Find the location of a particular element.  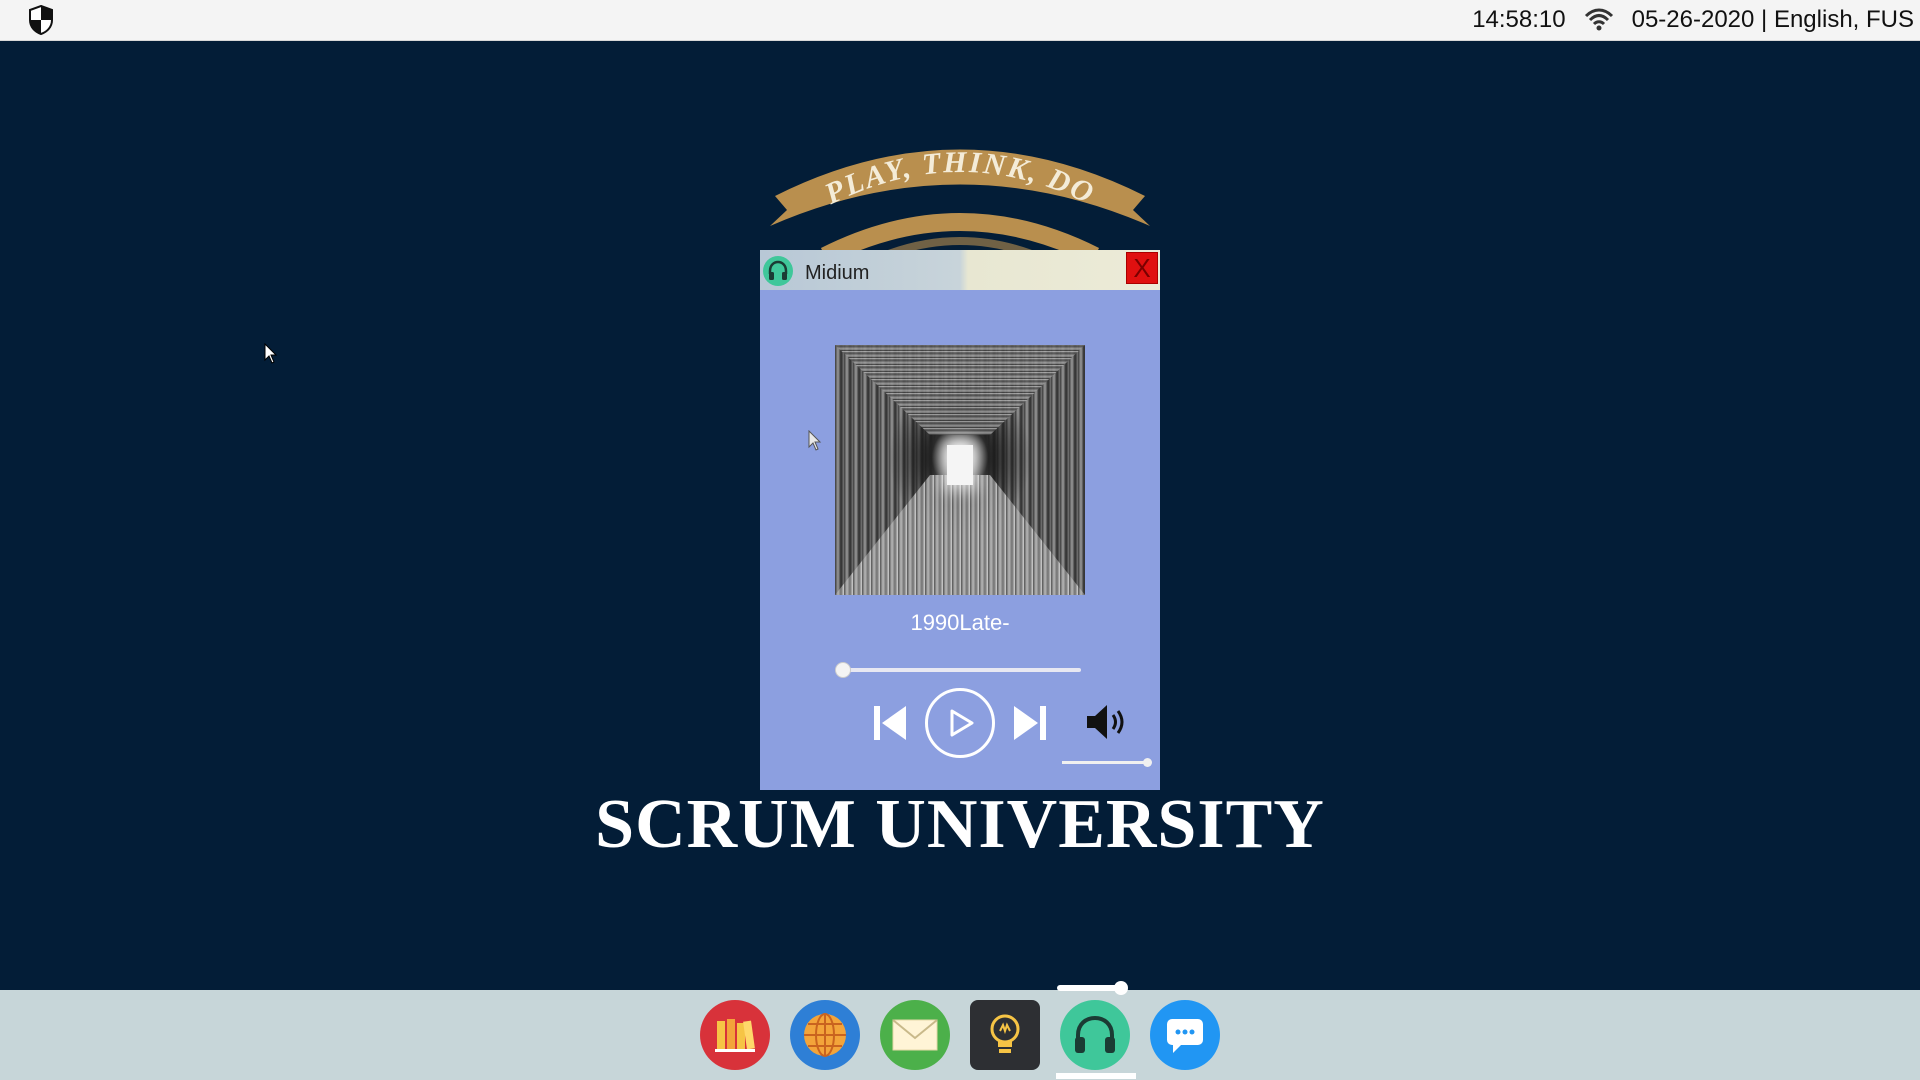

clock: 14:58:10 is located at coordinates (1519, 19).